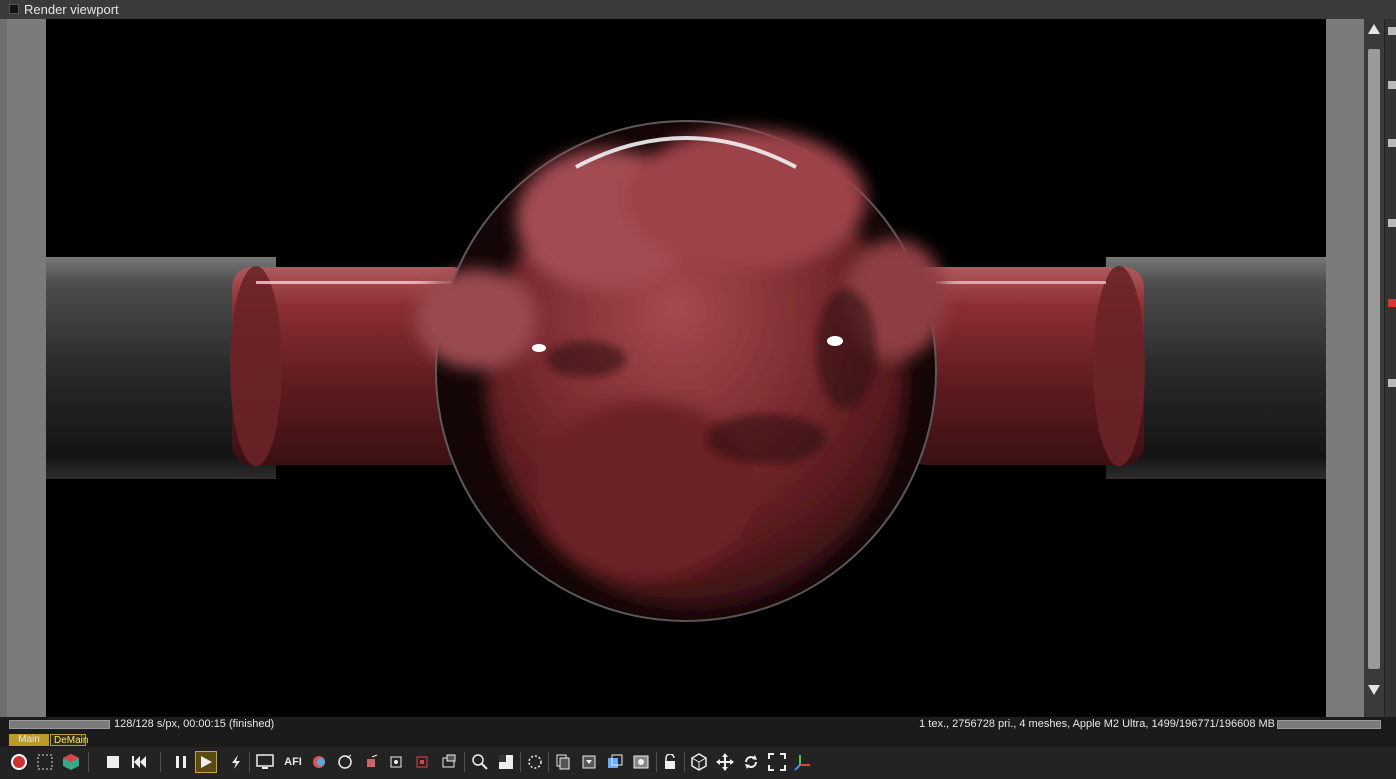  Describe the element at coordinates (641, 762) in the screenshot. I see `clay-icon` at that location.